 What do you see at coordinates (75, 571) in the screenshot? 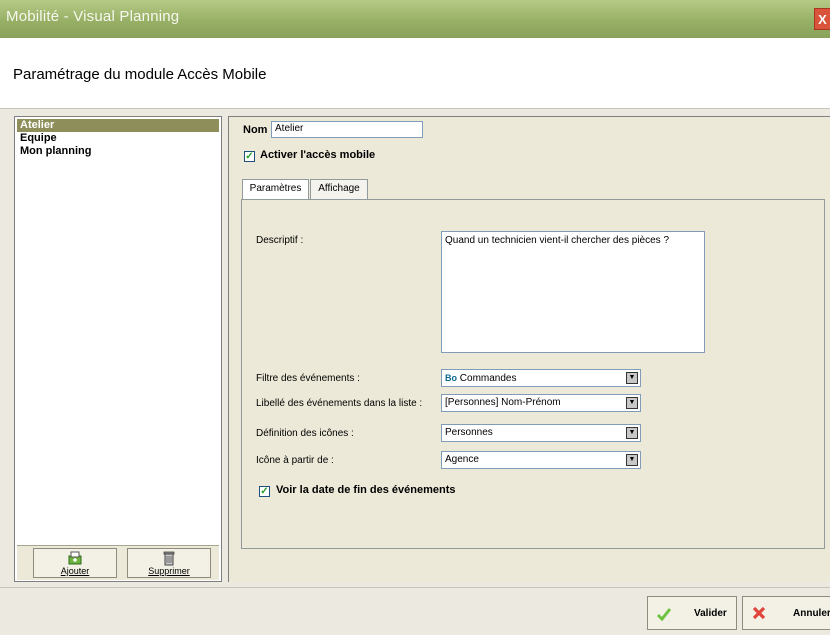
I see `add-button-label: Ajouter` at bounding box center [75, 571].